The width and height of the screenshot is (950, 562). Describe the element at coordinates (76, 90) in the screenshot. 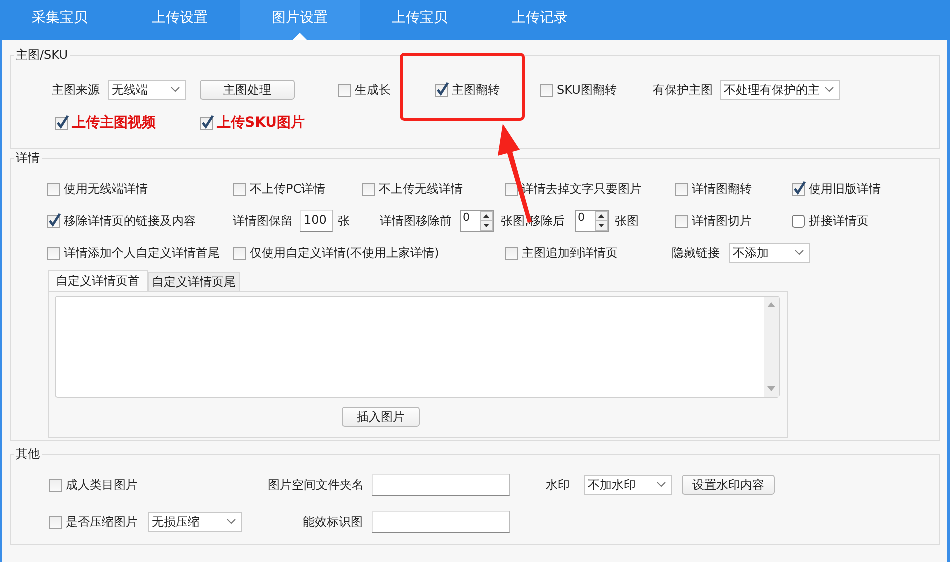

I see `field-label: 主图来源` at that location.